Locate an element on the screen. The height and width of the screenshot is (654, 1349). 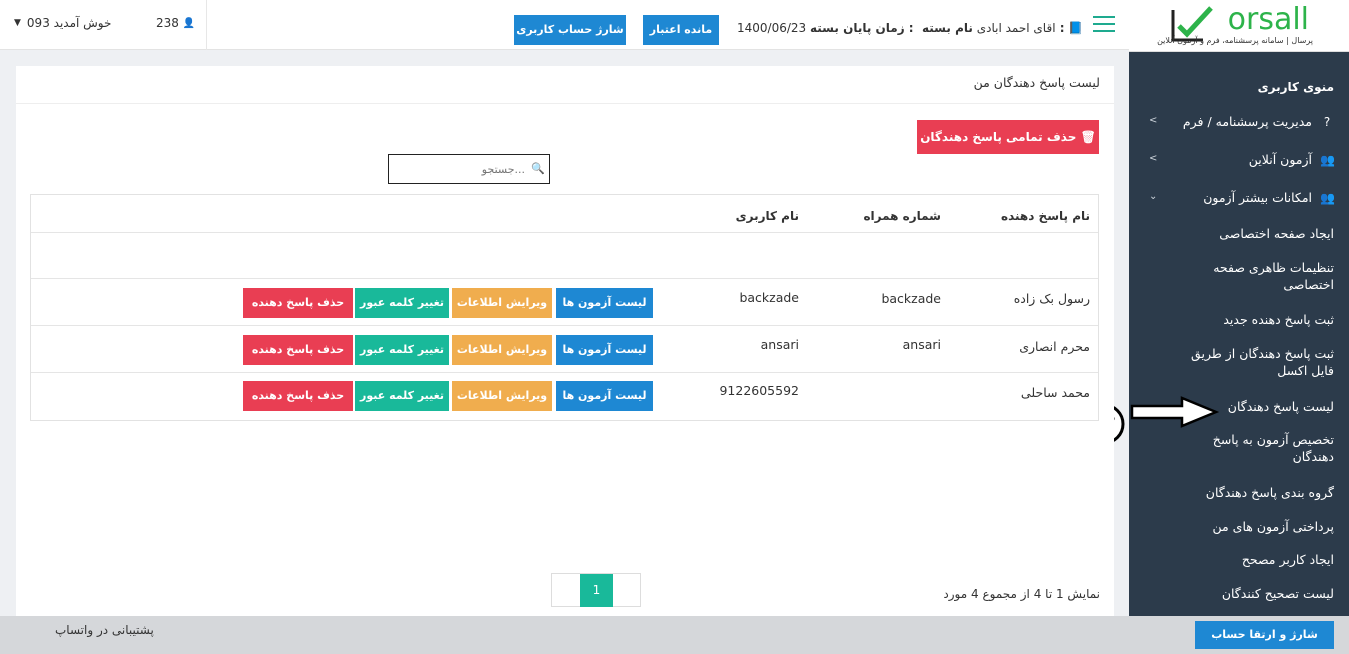
pagination-info: نمایش 1 تا 4 از مجموع 4 مورد is located at coordinates (1021, 594).